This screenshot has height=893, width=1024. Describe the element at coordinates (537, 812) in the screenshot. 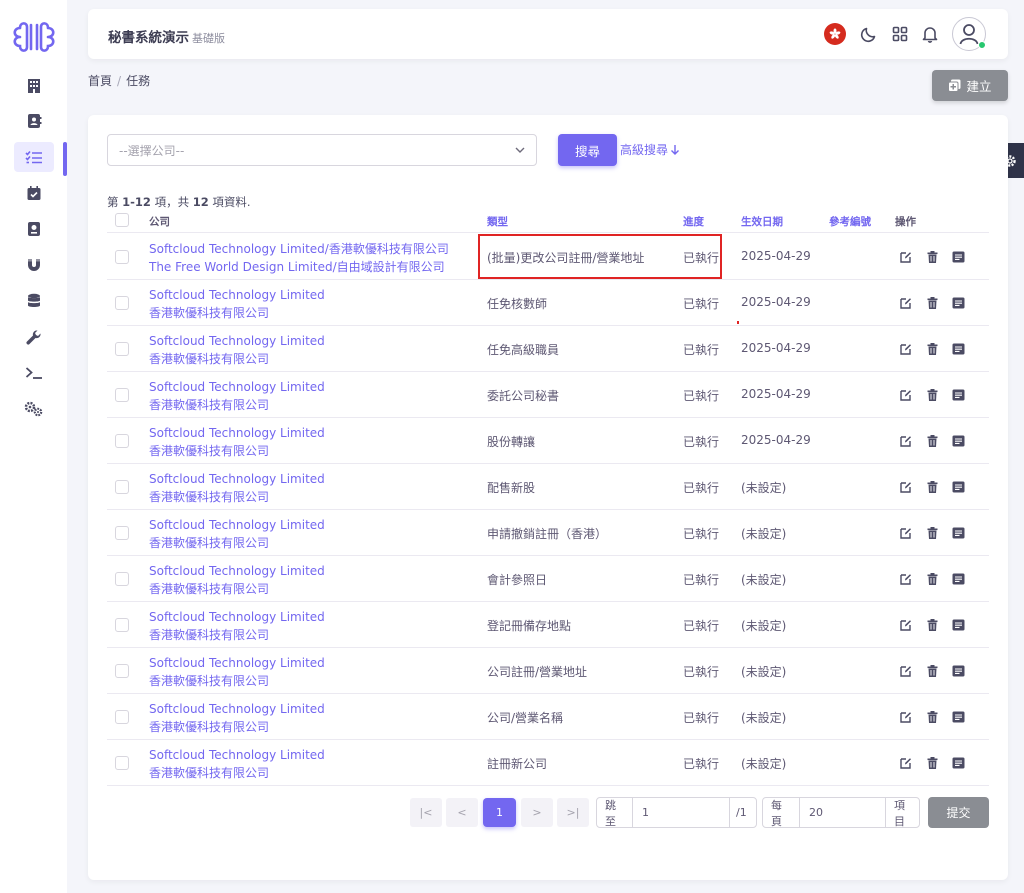

I see `page-next-button: >` at that location.